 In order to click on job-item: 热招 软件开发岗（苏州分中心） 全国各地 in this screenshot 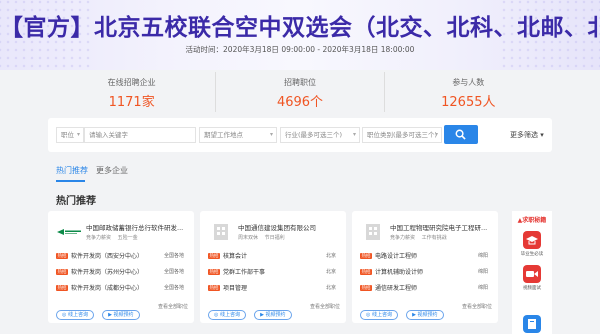, I will do `click(122, 272)`.